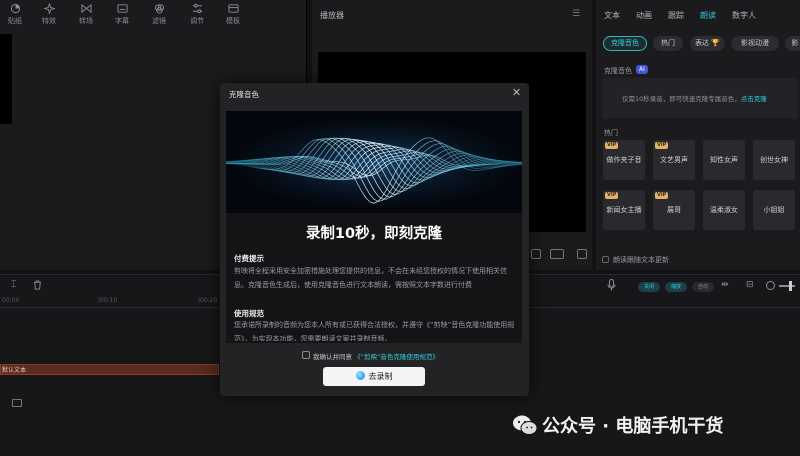  I want to click on tab-tracking: 跟踪, so click(676, 15).